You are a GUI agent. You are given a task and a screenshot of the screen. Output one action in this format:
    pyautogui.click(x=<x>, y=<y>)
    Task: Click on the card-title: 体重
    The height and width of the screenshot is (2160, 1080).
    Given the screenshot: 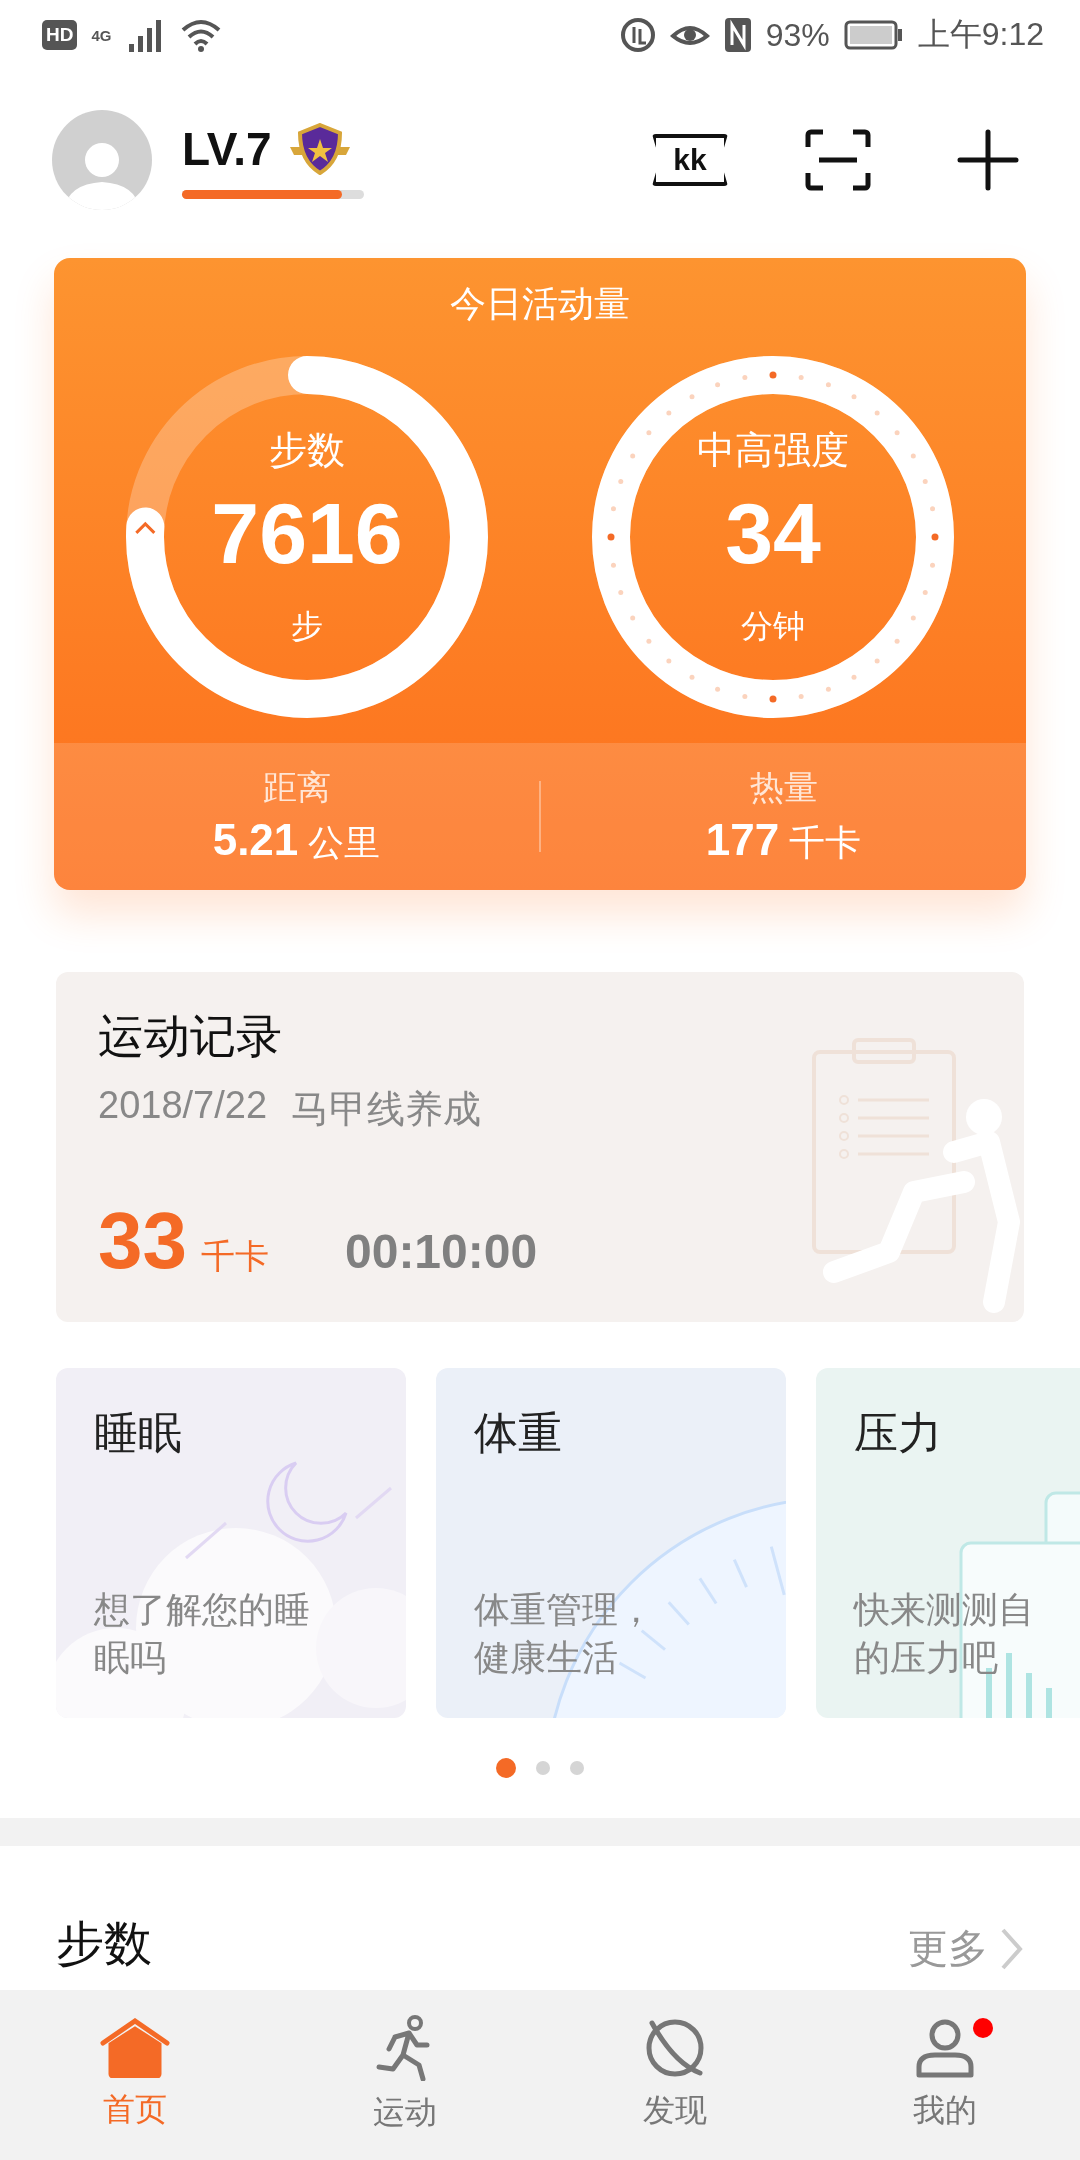 What is the action you would take?
    pyautogui.click(x=518, y=1433)
    